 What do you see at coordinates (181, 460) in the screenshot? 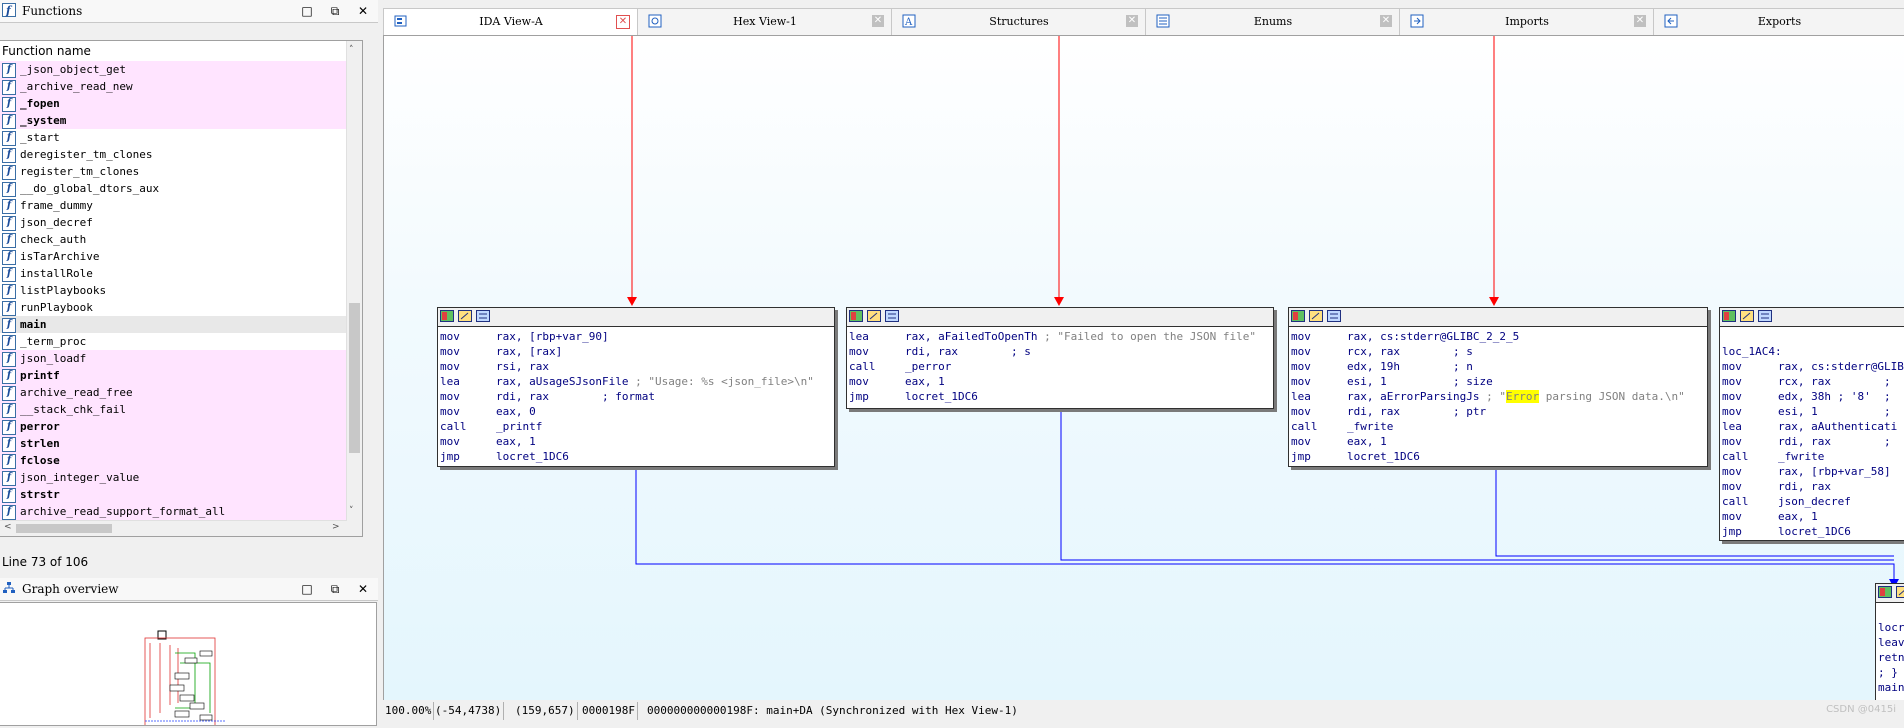
I see `function-row: ffclose` at bounding box center [181, 460].